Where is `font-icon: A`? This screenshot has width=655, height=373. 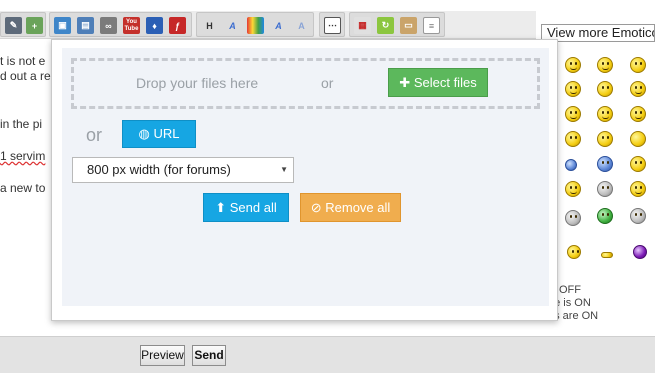
font-icon: A is located at coordinates (278, 25).